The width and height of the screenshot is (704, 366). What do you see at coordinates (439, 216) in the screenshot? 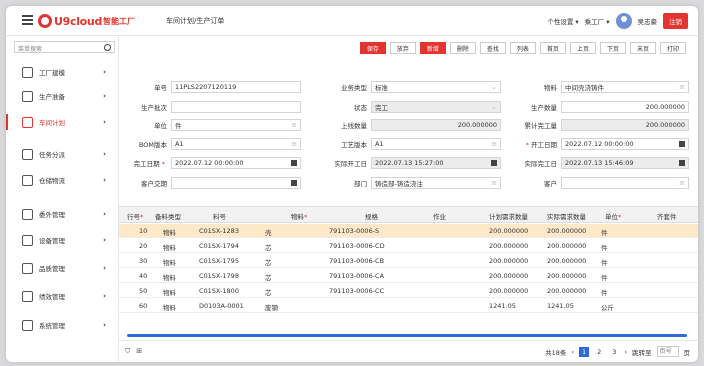
I see `col-job: 作业` at bounding box center [439, 216].